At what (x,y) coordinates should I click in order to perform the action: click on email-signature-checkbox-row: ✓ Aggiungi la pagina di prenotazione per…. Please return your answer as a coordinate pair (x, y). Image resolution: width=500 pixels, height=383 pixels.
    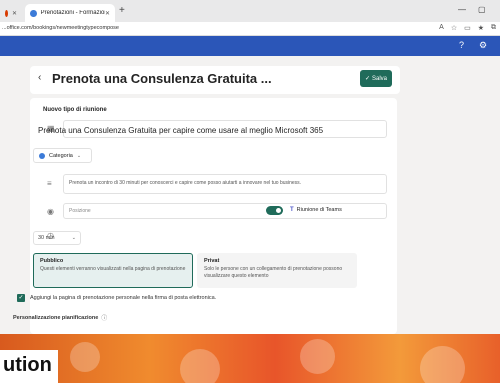
    Looking at the image, I should click on (116, 298).